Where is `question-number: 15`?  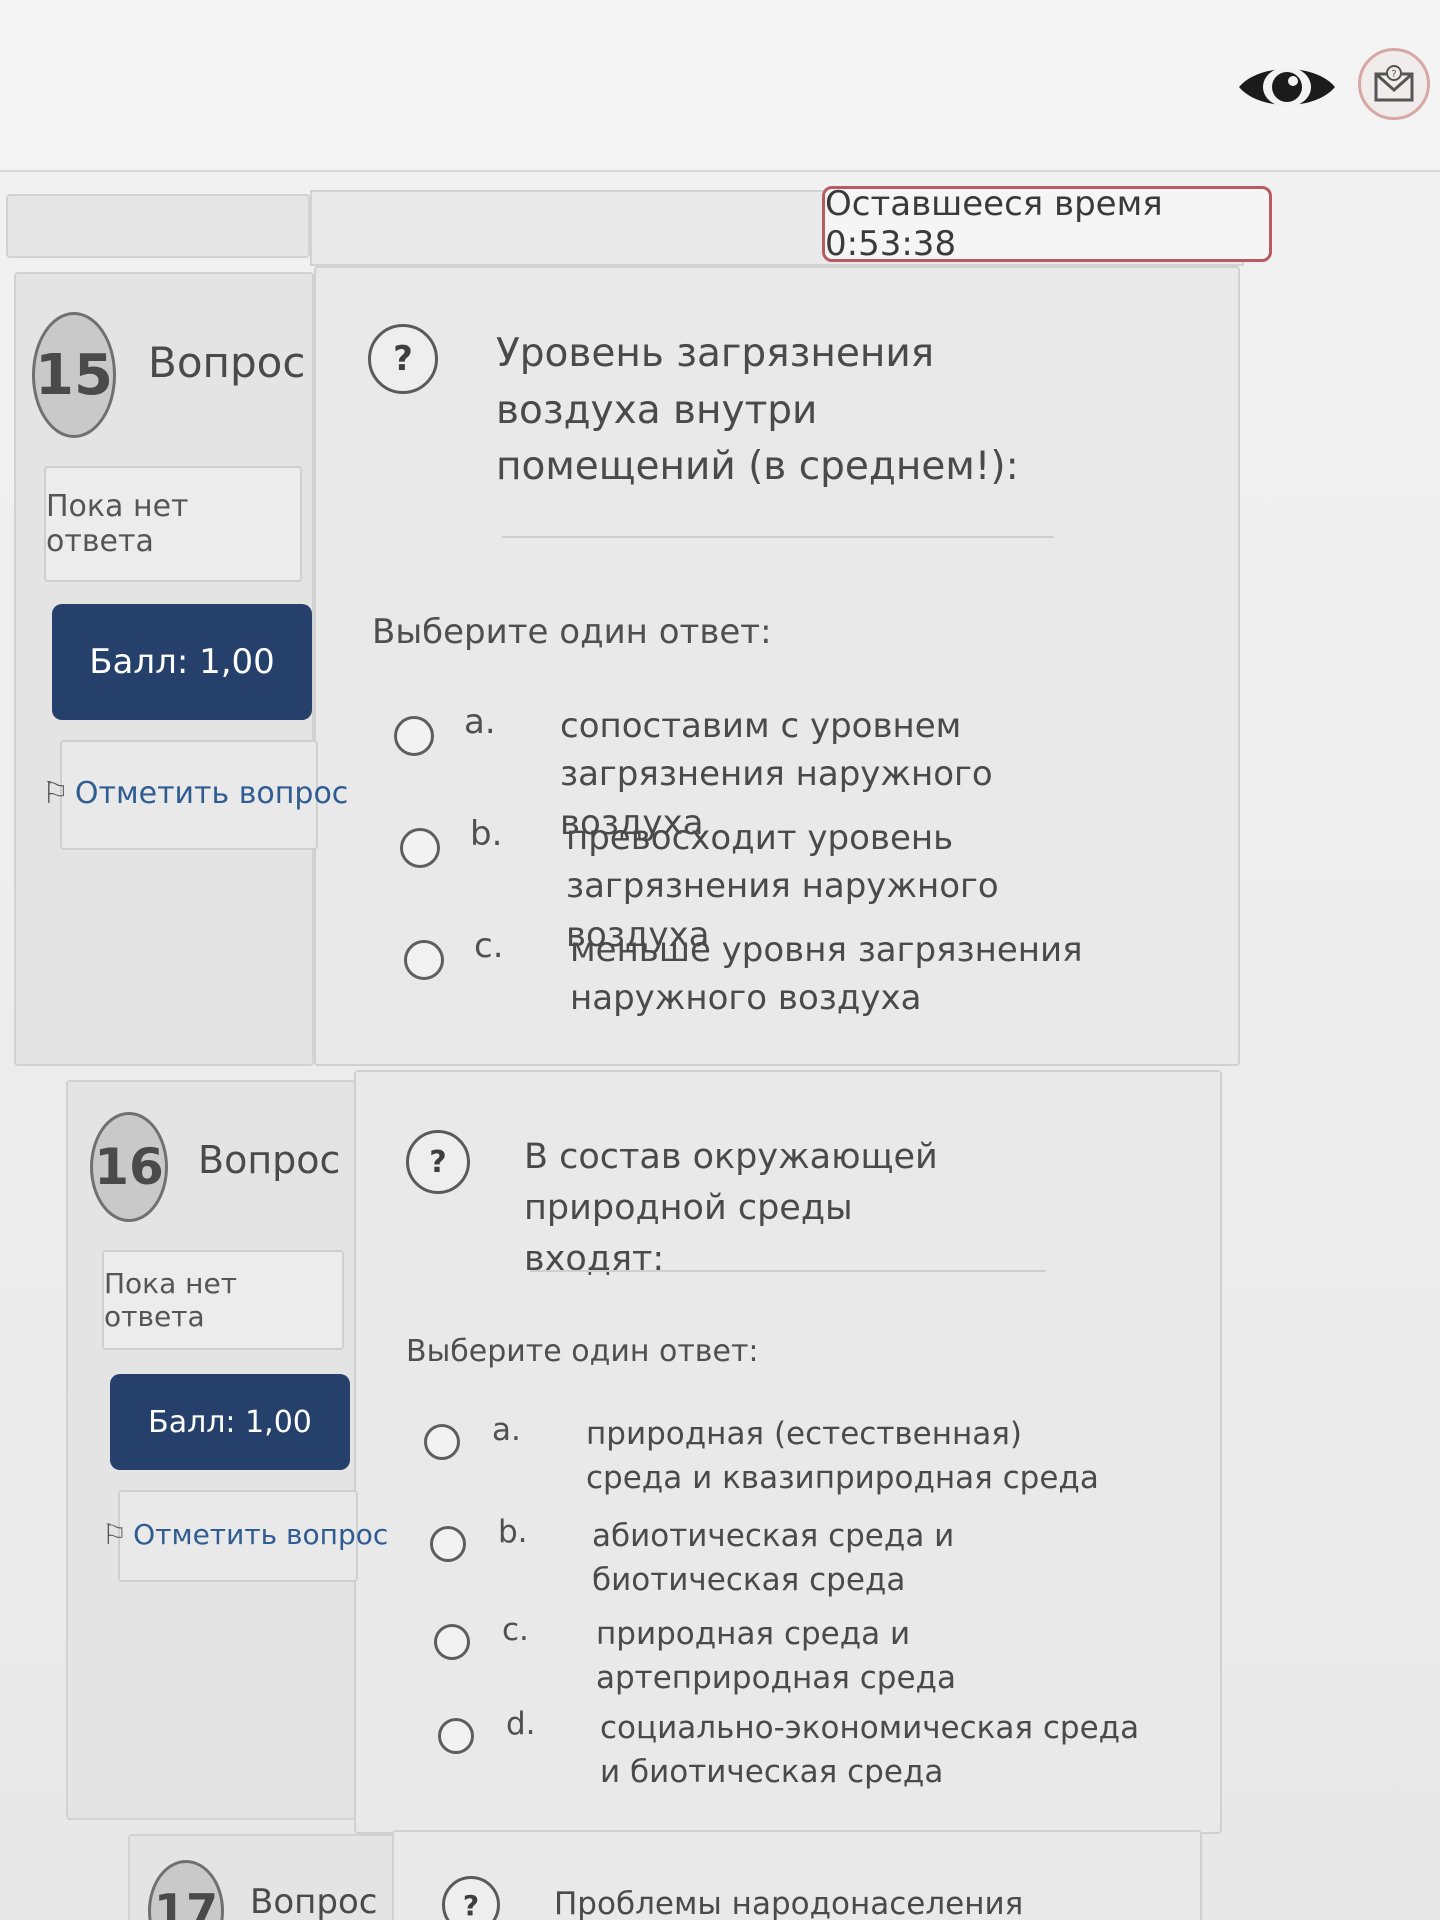 question-number: 15 is located at coordinates (74, 375).